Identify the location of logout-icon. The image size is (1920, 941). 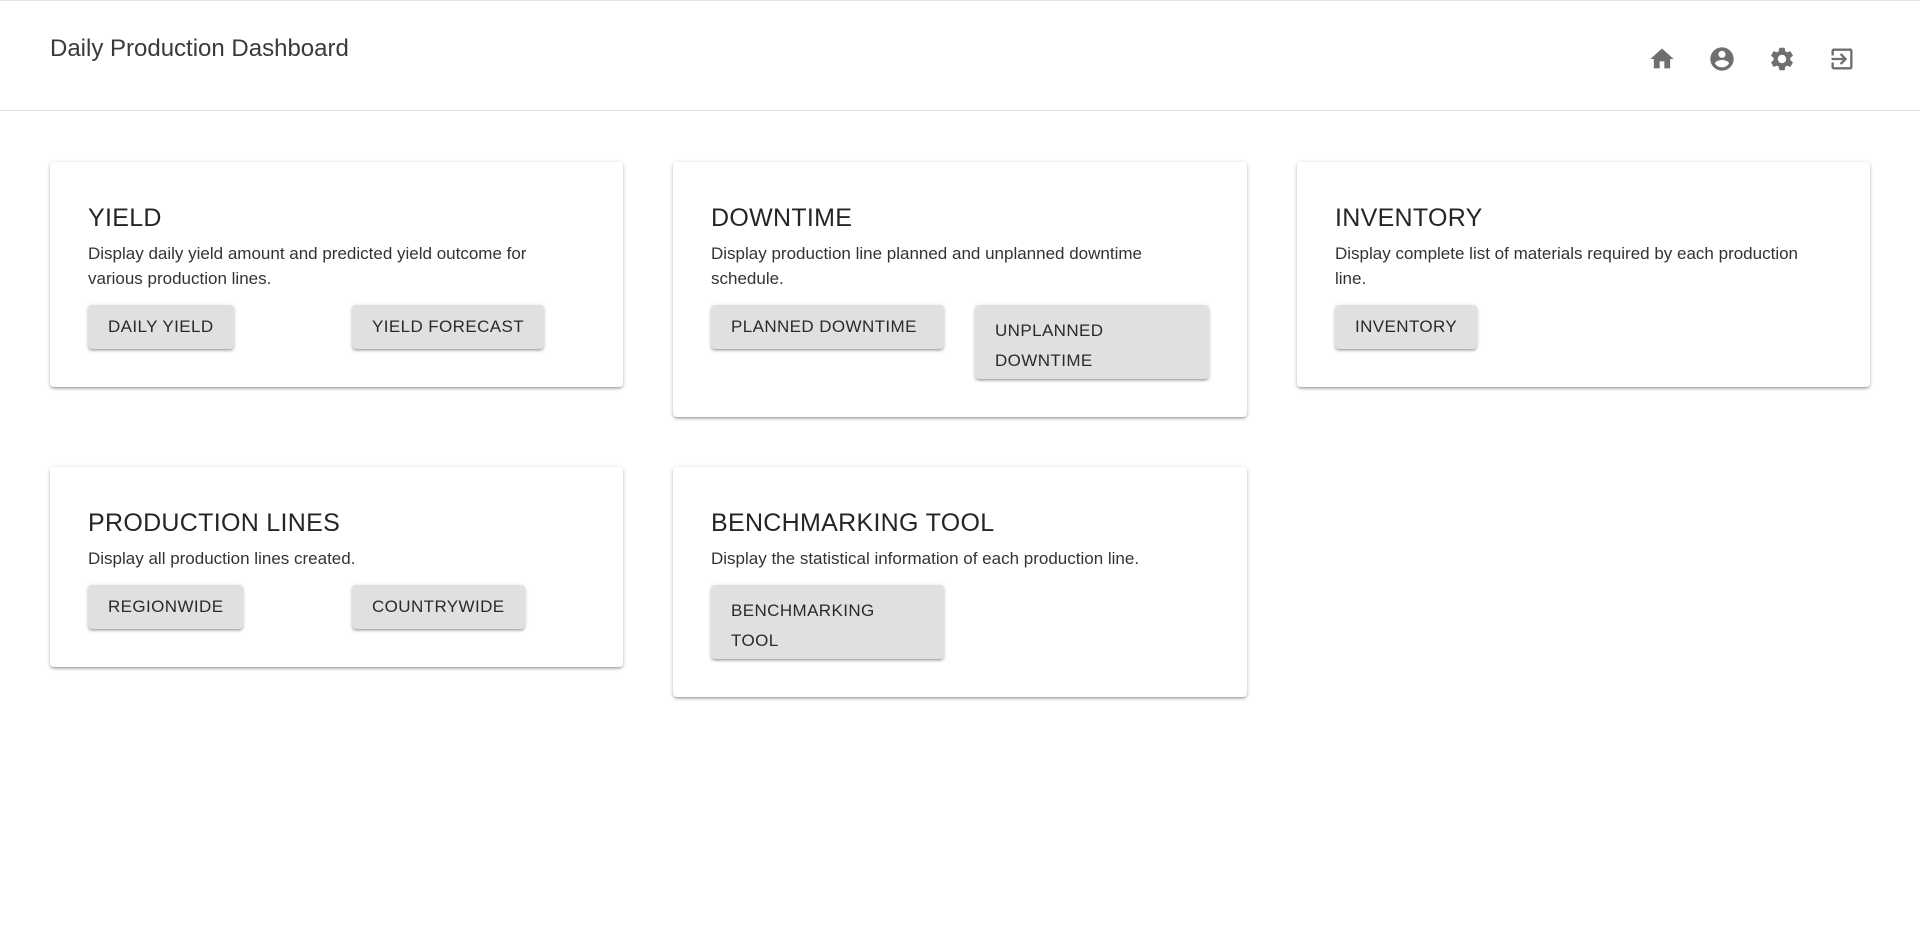
(1842, 59).